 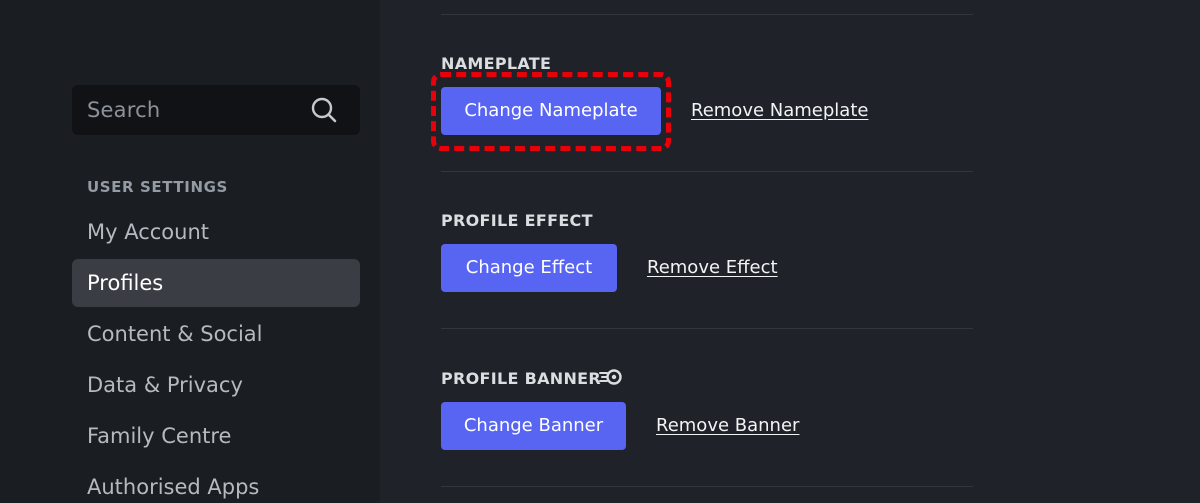 What do you see at coordinates (216, 283) in the screenshot?
I see `sidebar-item-profiles: Profiles` at bounding box center [216, 283].